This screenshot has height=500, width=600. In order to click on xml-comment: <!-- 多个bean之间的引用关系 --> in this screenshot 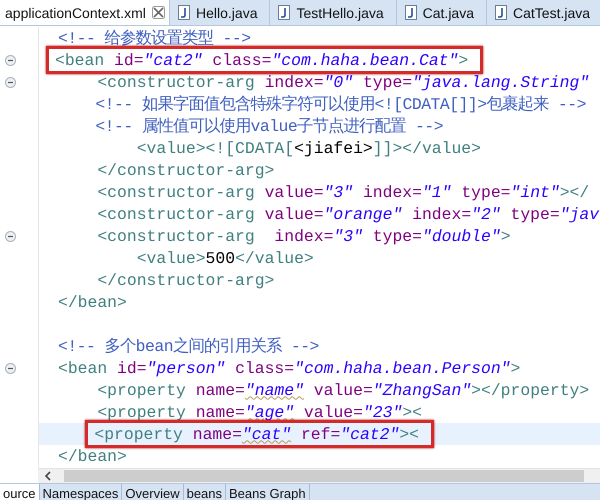, I will do `click(188, 346)`.